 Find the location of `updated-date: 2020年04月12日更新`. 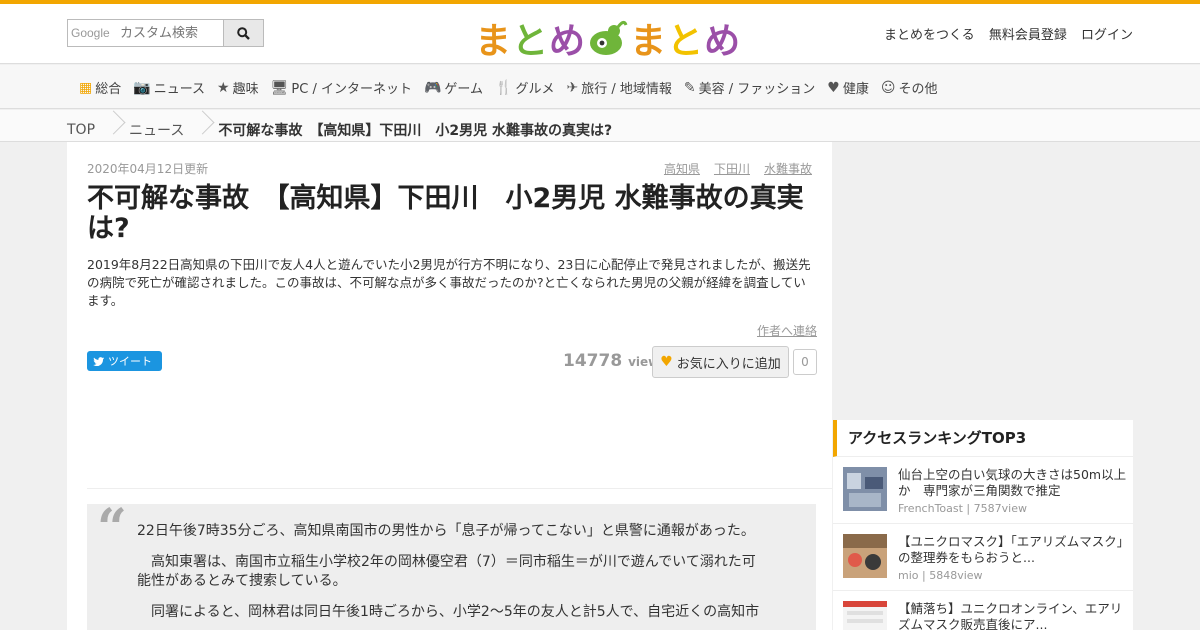

updated-date: 2020年04月12日更新 is located at coordinates (148, 169).